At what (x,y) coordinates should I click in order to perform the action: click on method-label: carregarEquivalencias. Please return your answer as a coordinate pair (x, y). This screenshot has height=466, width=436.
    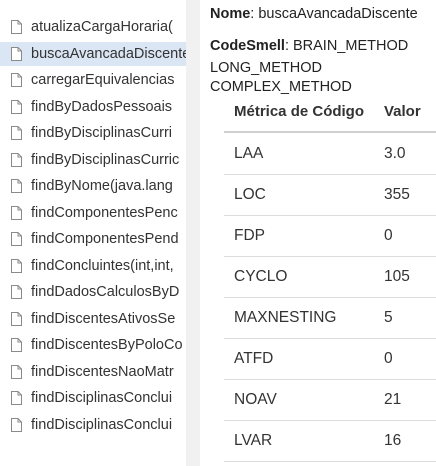
    Looking at the image, I should click on (103, 80).